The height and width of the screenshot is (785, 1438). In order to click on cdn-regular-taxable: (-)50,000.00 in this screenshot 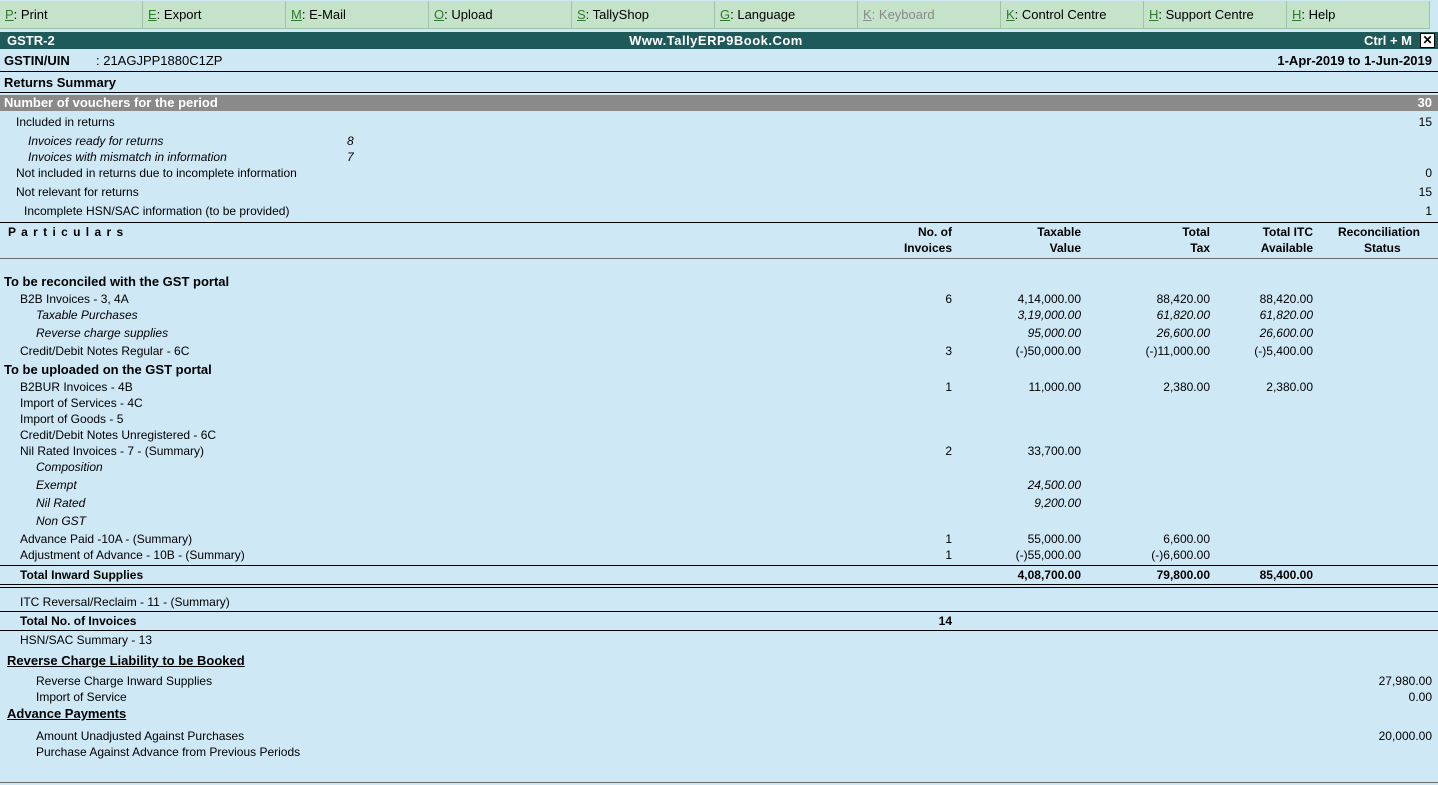, I will do `click(1048, 351)`.